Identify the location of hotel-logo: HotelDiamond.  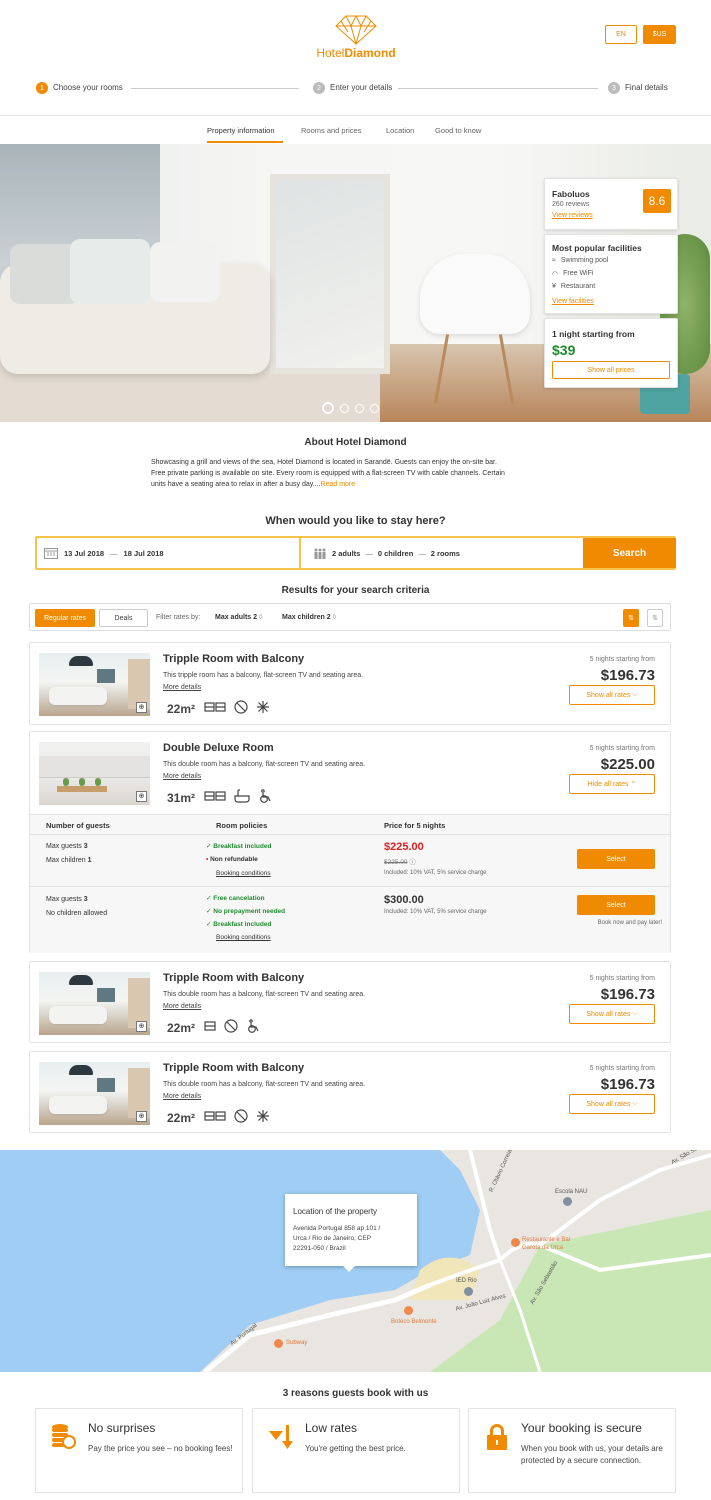
(356, 37).